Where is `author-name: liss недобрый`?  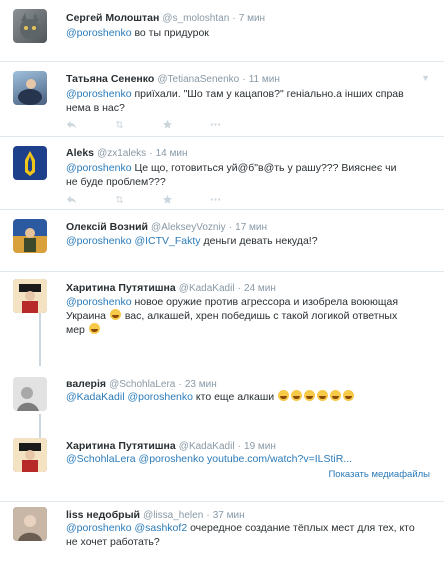
author-name: liss недобрый is located at coordinates (103, 515).